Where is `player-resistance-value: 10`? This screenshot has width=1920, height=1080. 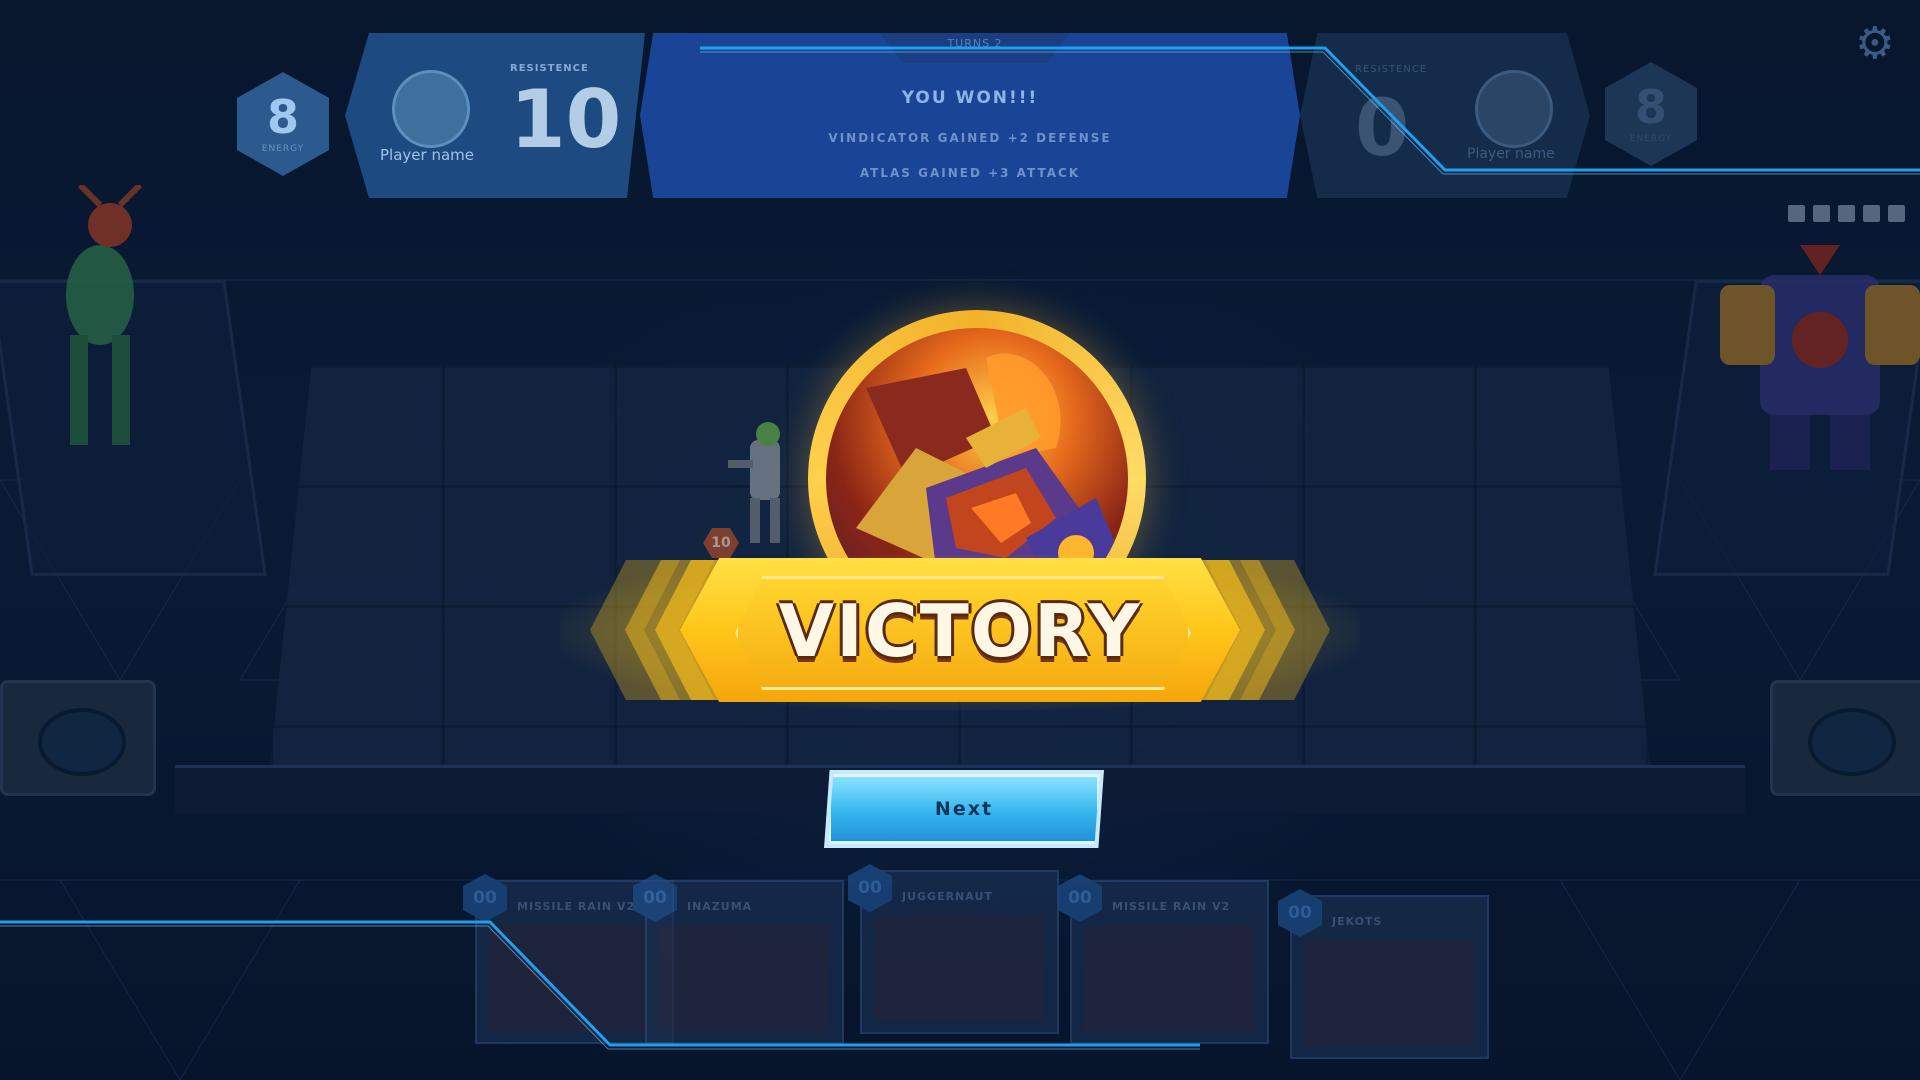 player-resistance-value: 10 is located at coordinates (566, 119).